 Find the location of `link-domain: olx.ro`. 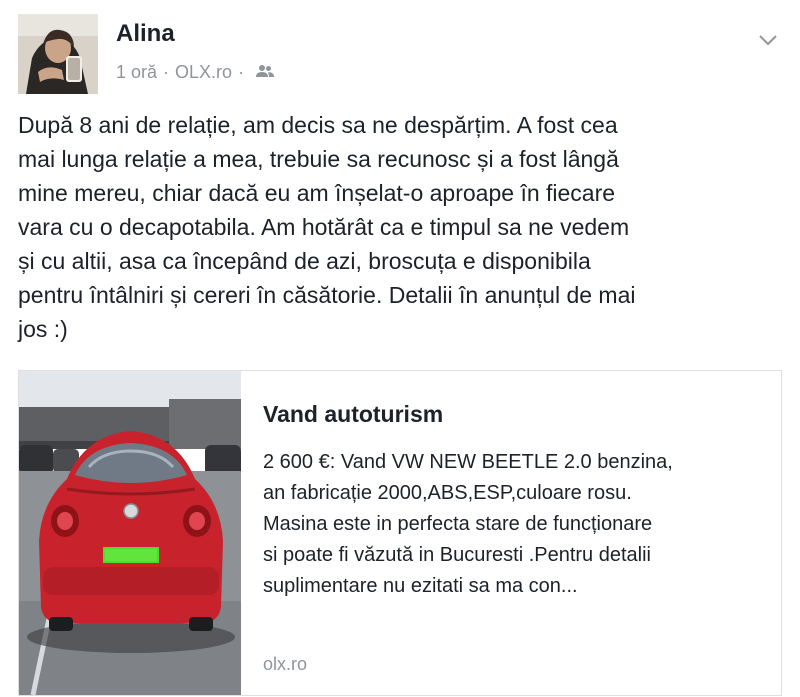

link-domain: olx.ro is located at coordinates (285, 664).